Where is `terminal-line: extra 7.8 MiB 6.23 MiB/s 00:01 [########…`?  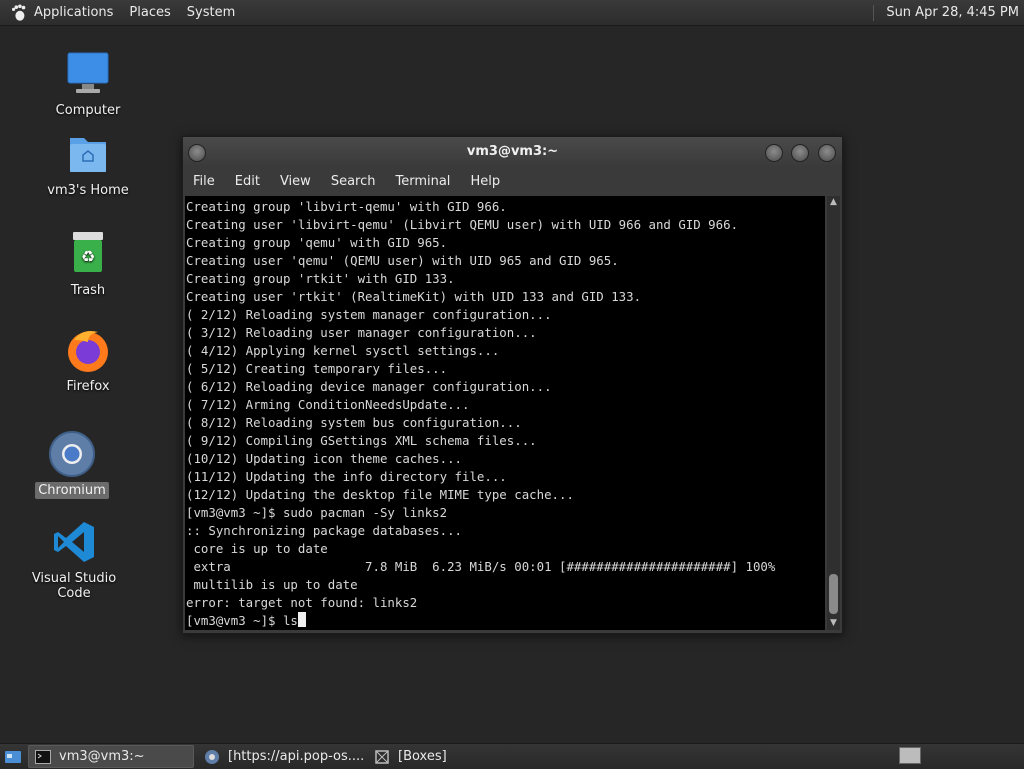 terminal-line: extra 7.8 MiB 6.23 MiB/s 00:01 [########… is located at coordinates (481, 566).